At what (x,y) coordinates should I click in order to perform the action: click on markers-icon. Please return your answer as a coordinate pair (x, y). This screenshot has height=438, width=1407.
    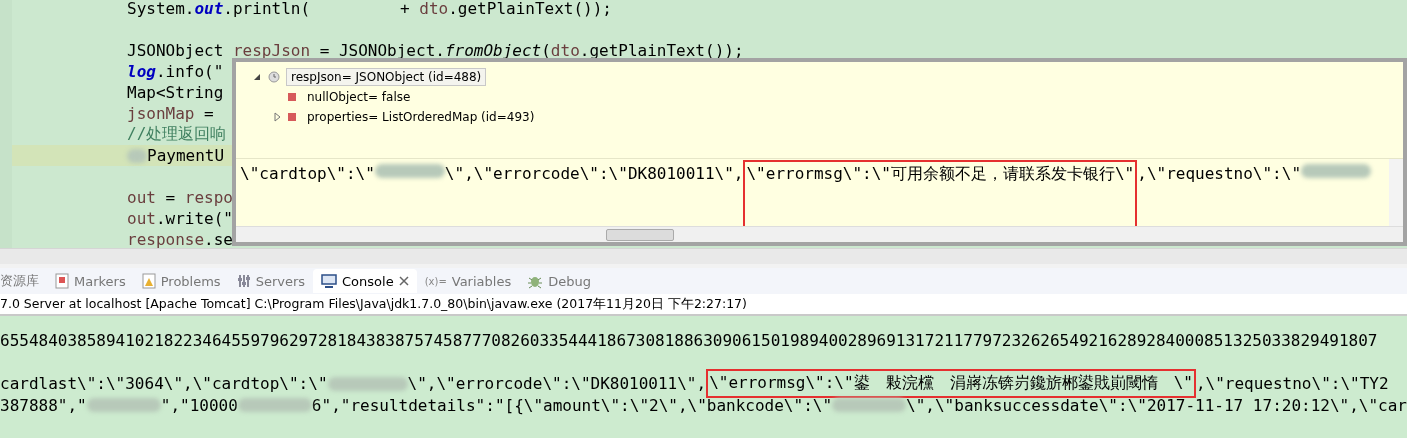
    Looking at the image, I should click on (62, 281).